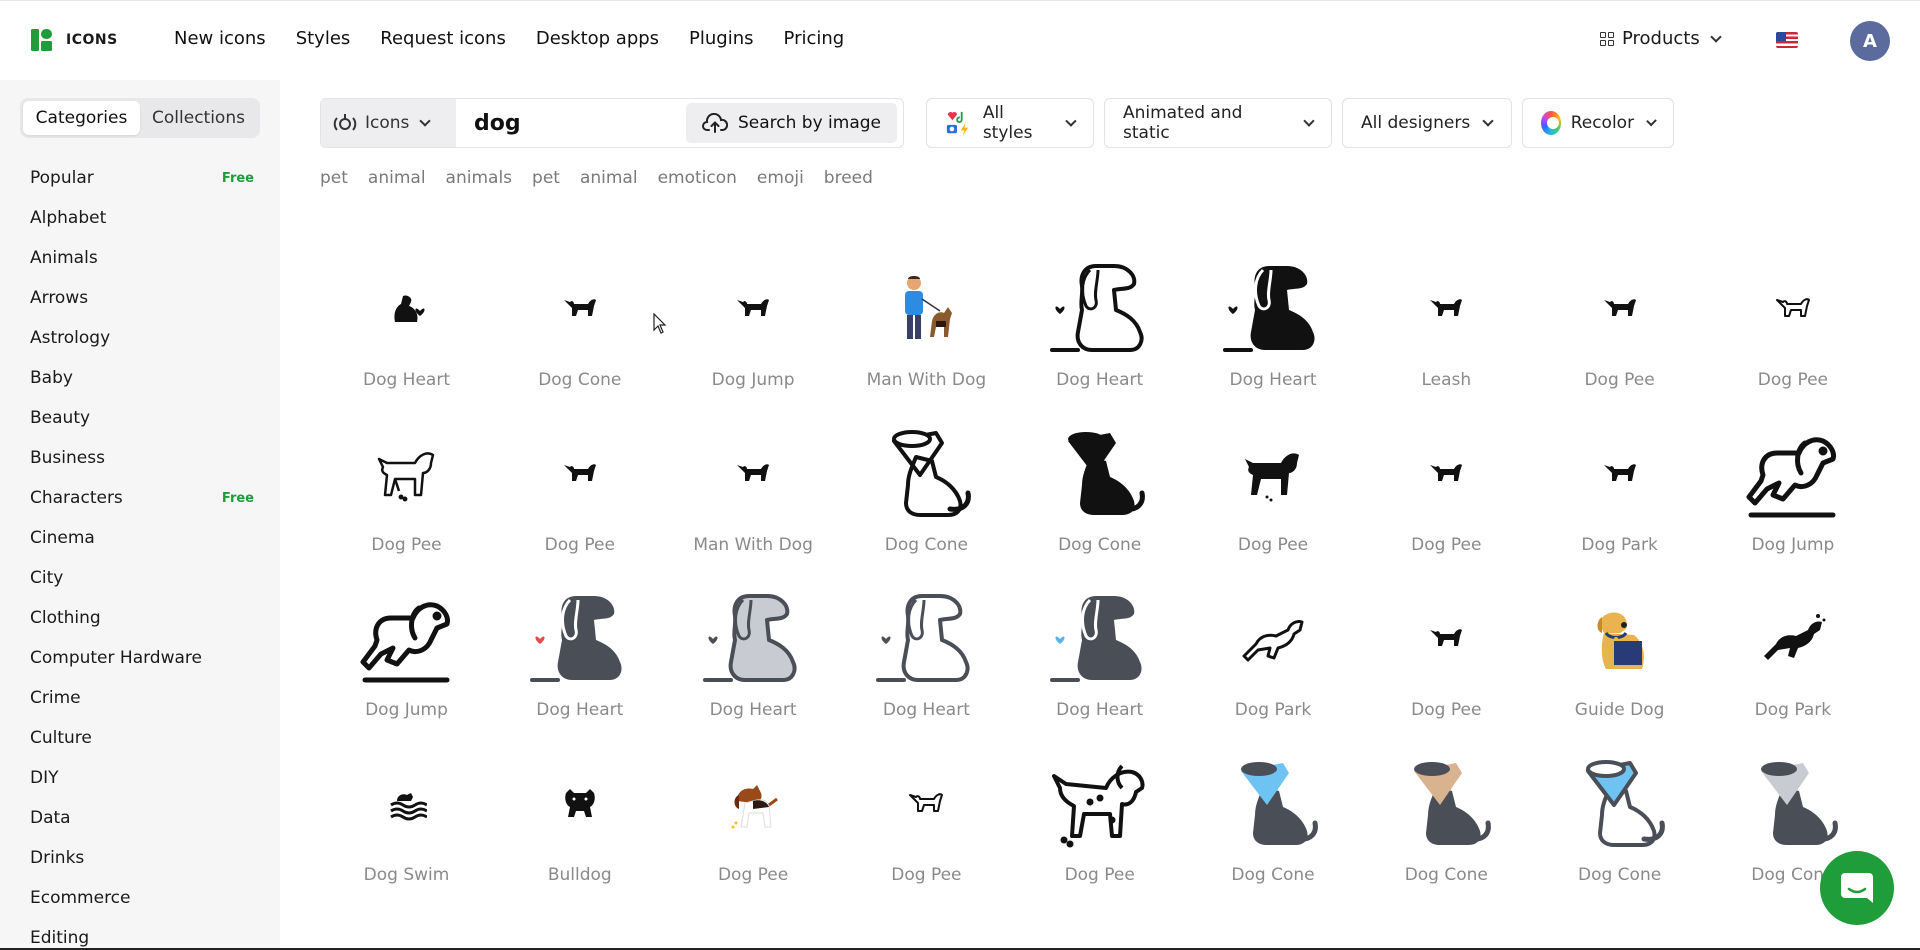 The height and width of the screenshot is (950, 1920). I want to click on tag-link: emoticon, so click(697, 178).